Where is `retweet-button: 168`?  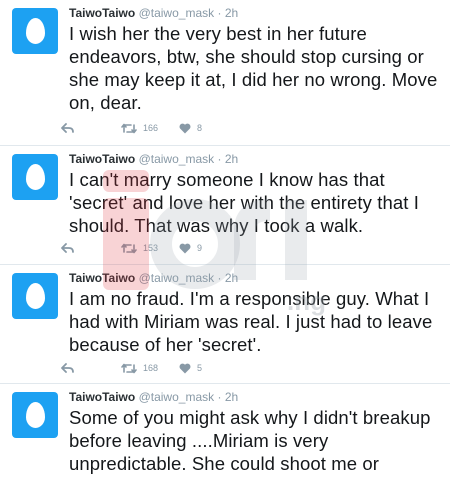
retweet-button: 168 is located at coordinates (150, 368).